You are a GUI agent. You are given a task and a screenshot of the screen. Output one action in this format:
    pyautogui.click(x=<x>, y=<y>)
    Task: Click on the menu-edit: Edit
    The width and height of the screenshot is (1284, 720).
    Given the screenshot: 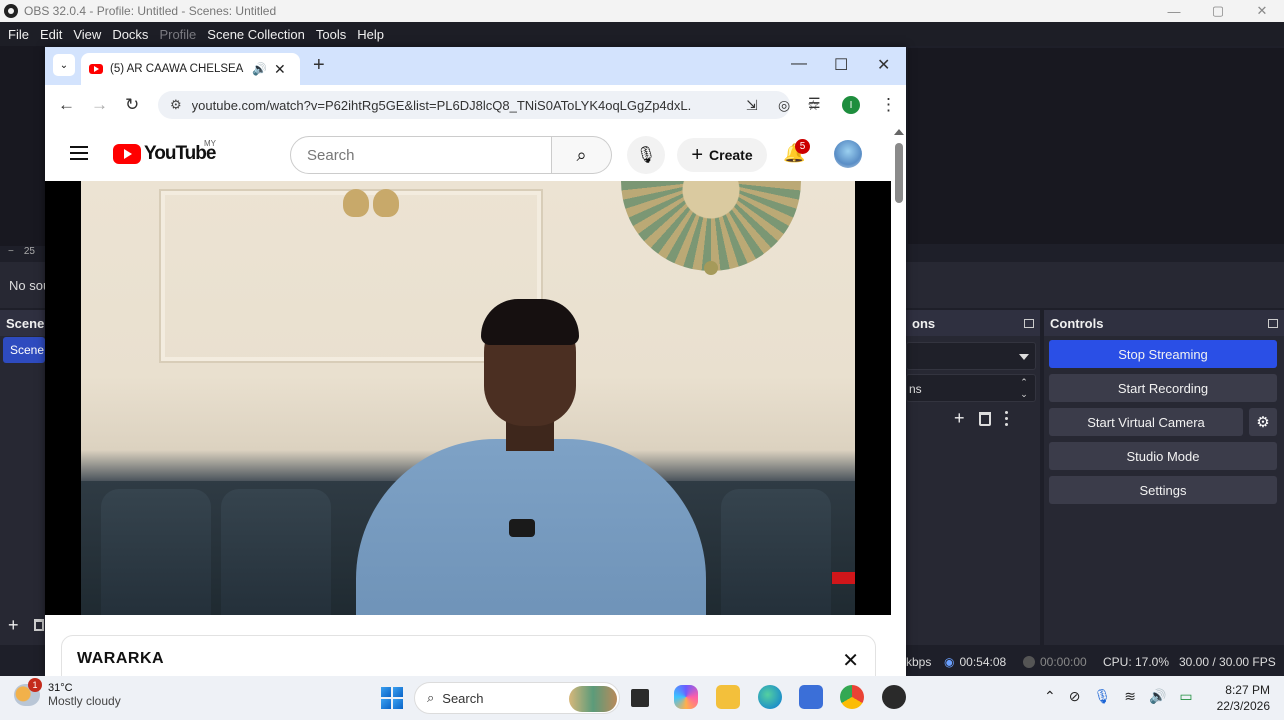 What is the action you would take?
    pyautogui.click(x=51, y=34)
    